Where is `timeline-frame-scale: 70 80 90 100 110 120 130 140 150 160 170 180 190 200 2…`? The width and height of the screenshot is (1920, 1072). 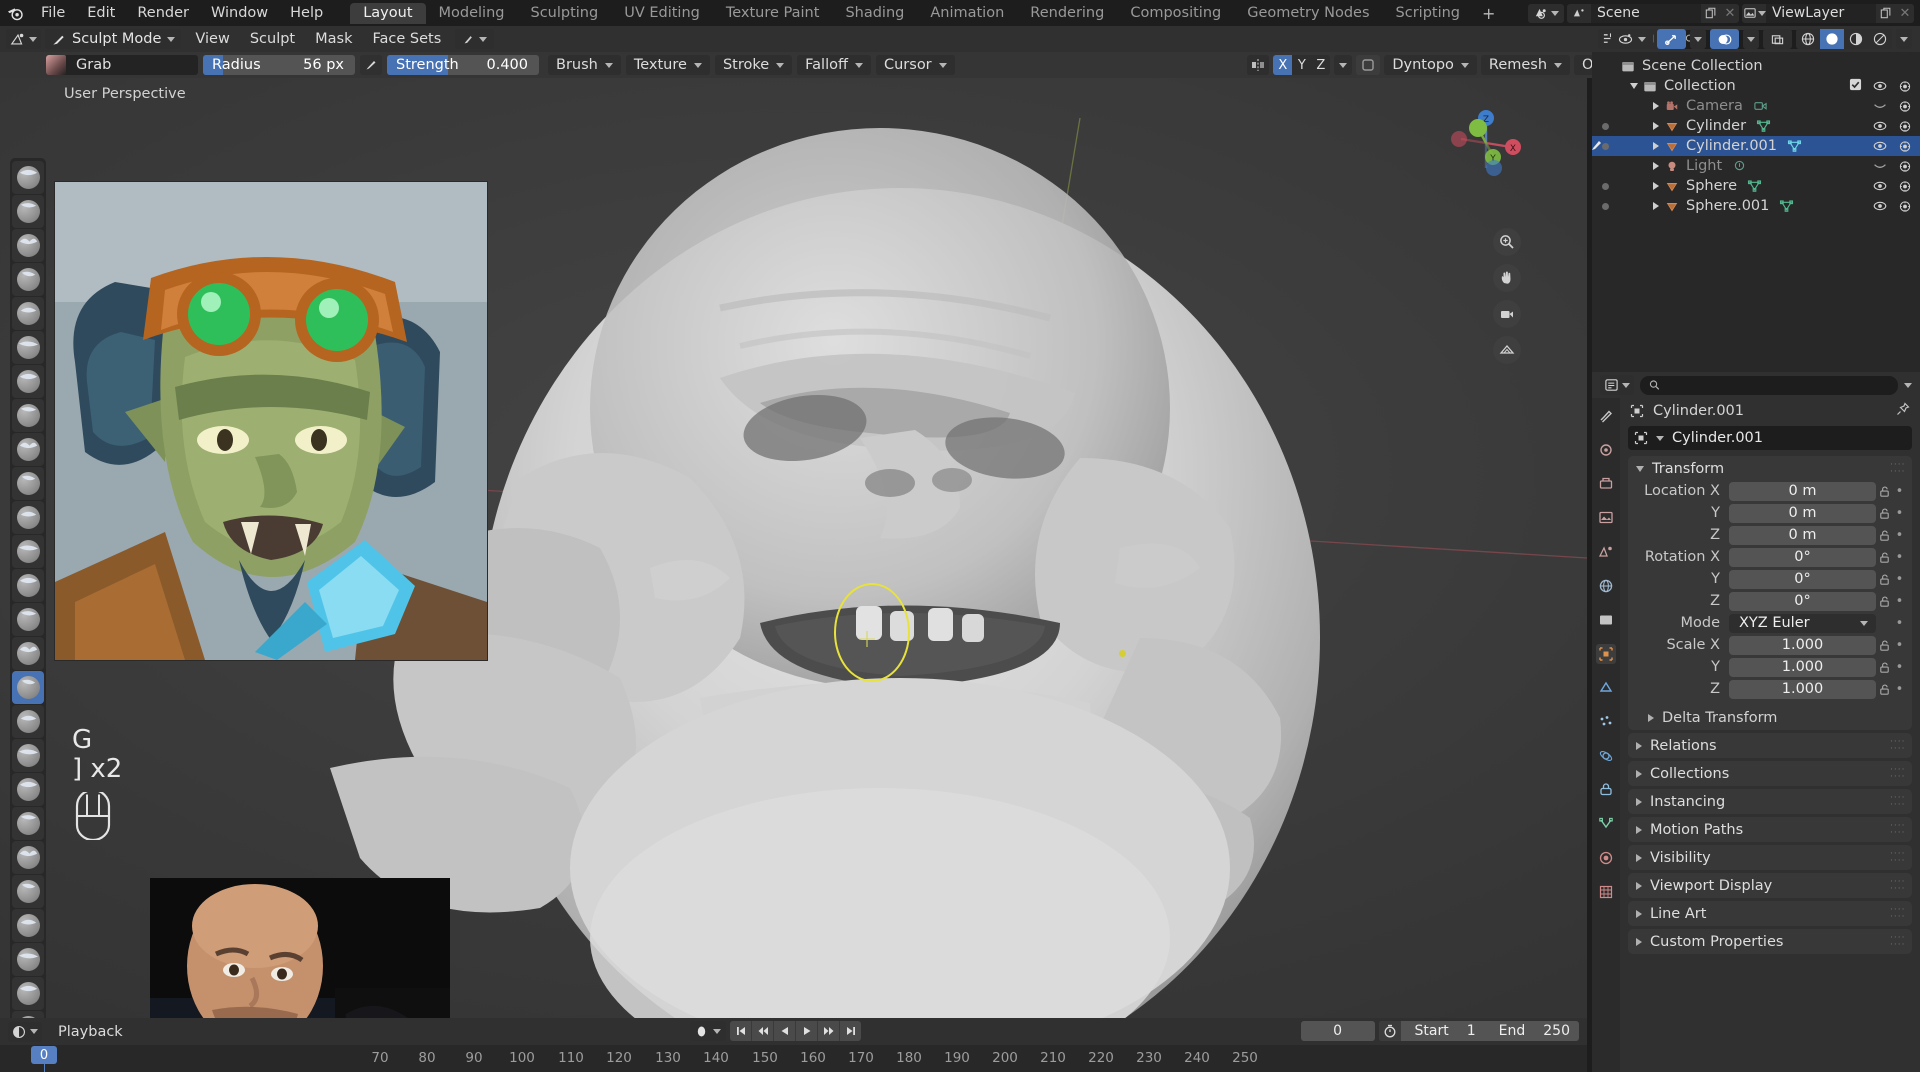
timeline-frame-scale: 70 80 90 100 110 120 130 140 150 160 170 180 190 200 2… is located at coordinates (793, 1058).